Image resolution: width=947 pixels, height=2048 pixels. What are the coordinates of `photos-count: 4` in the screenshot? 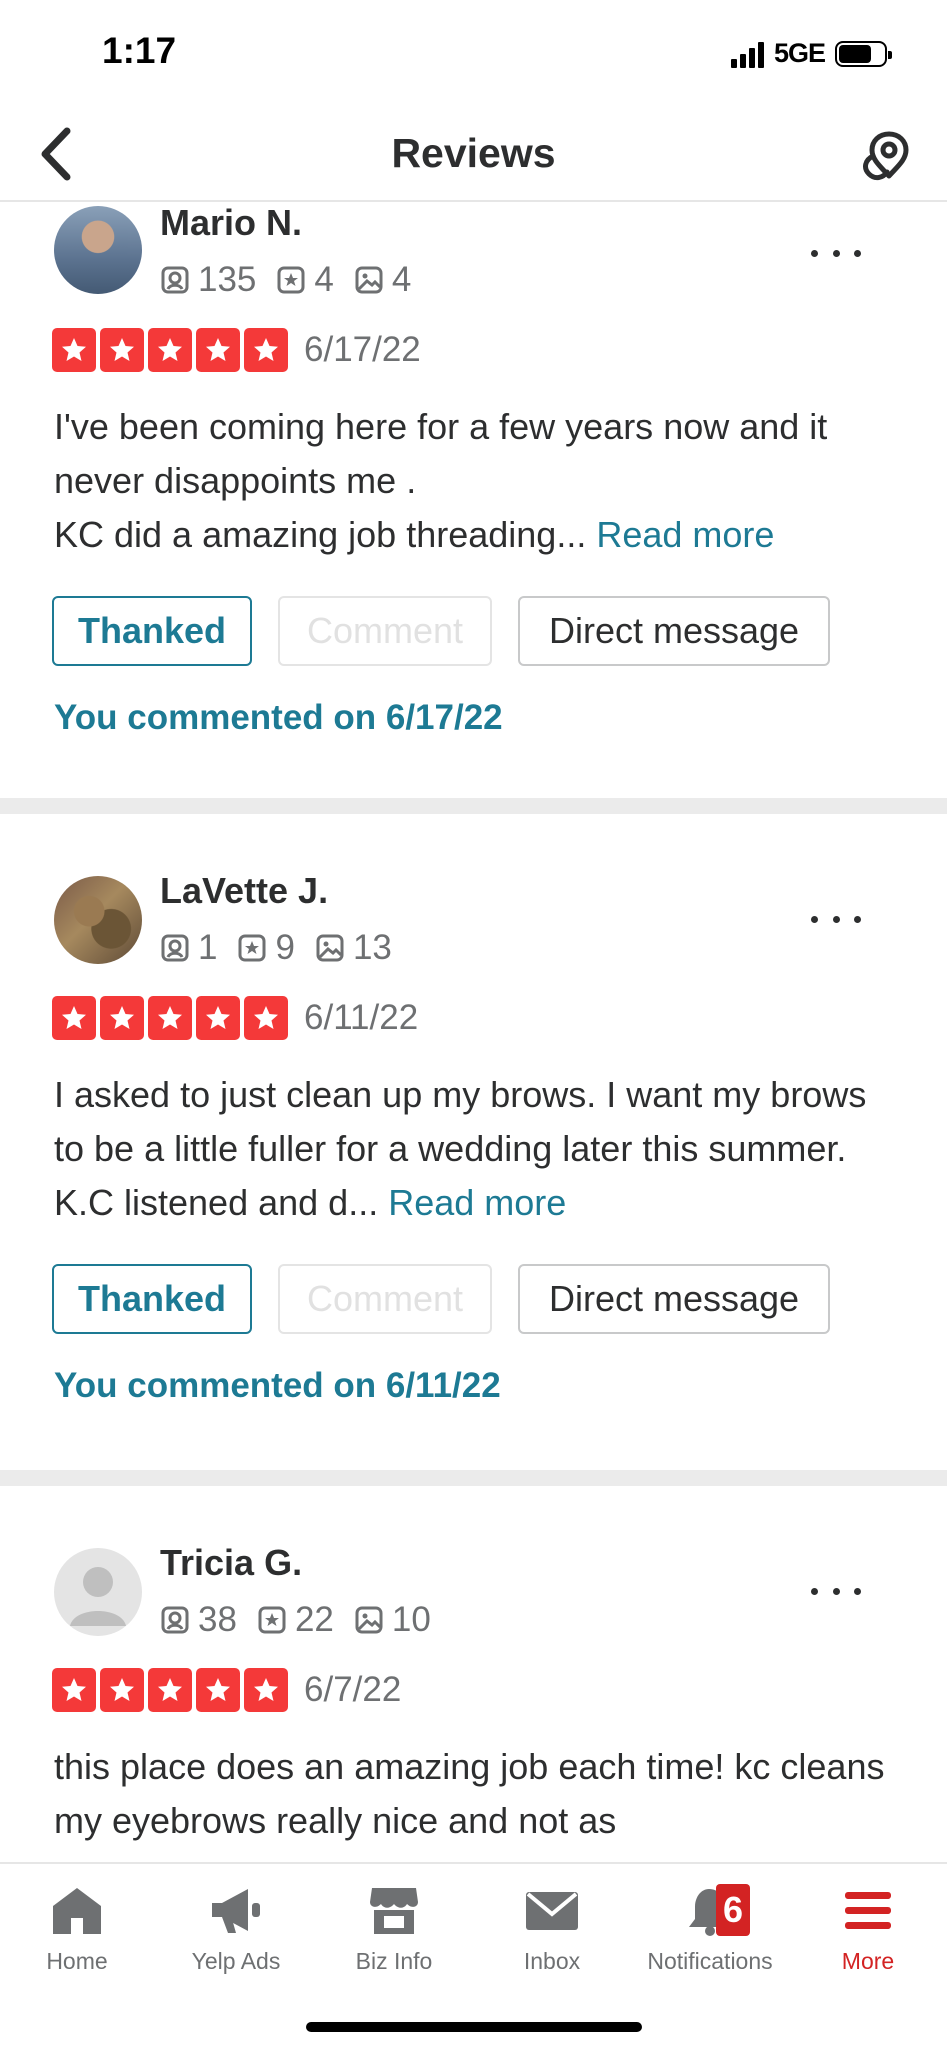 It's located at (401, 279).